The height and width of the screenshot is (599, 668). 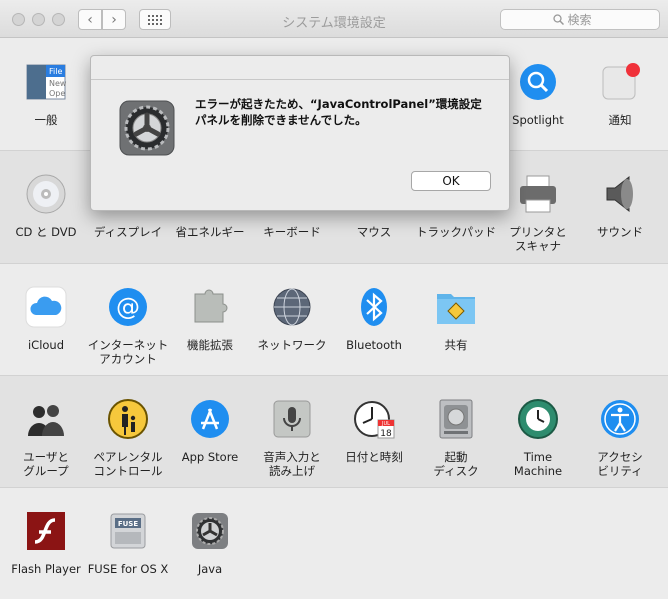 I want to click on svg-text: FUSE, so click(x=128, y=524).